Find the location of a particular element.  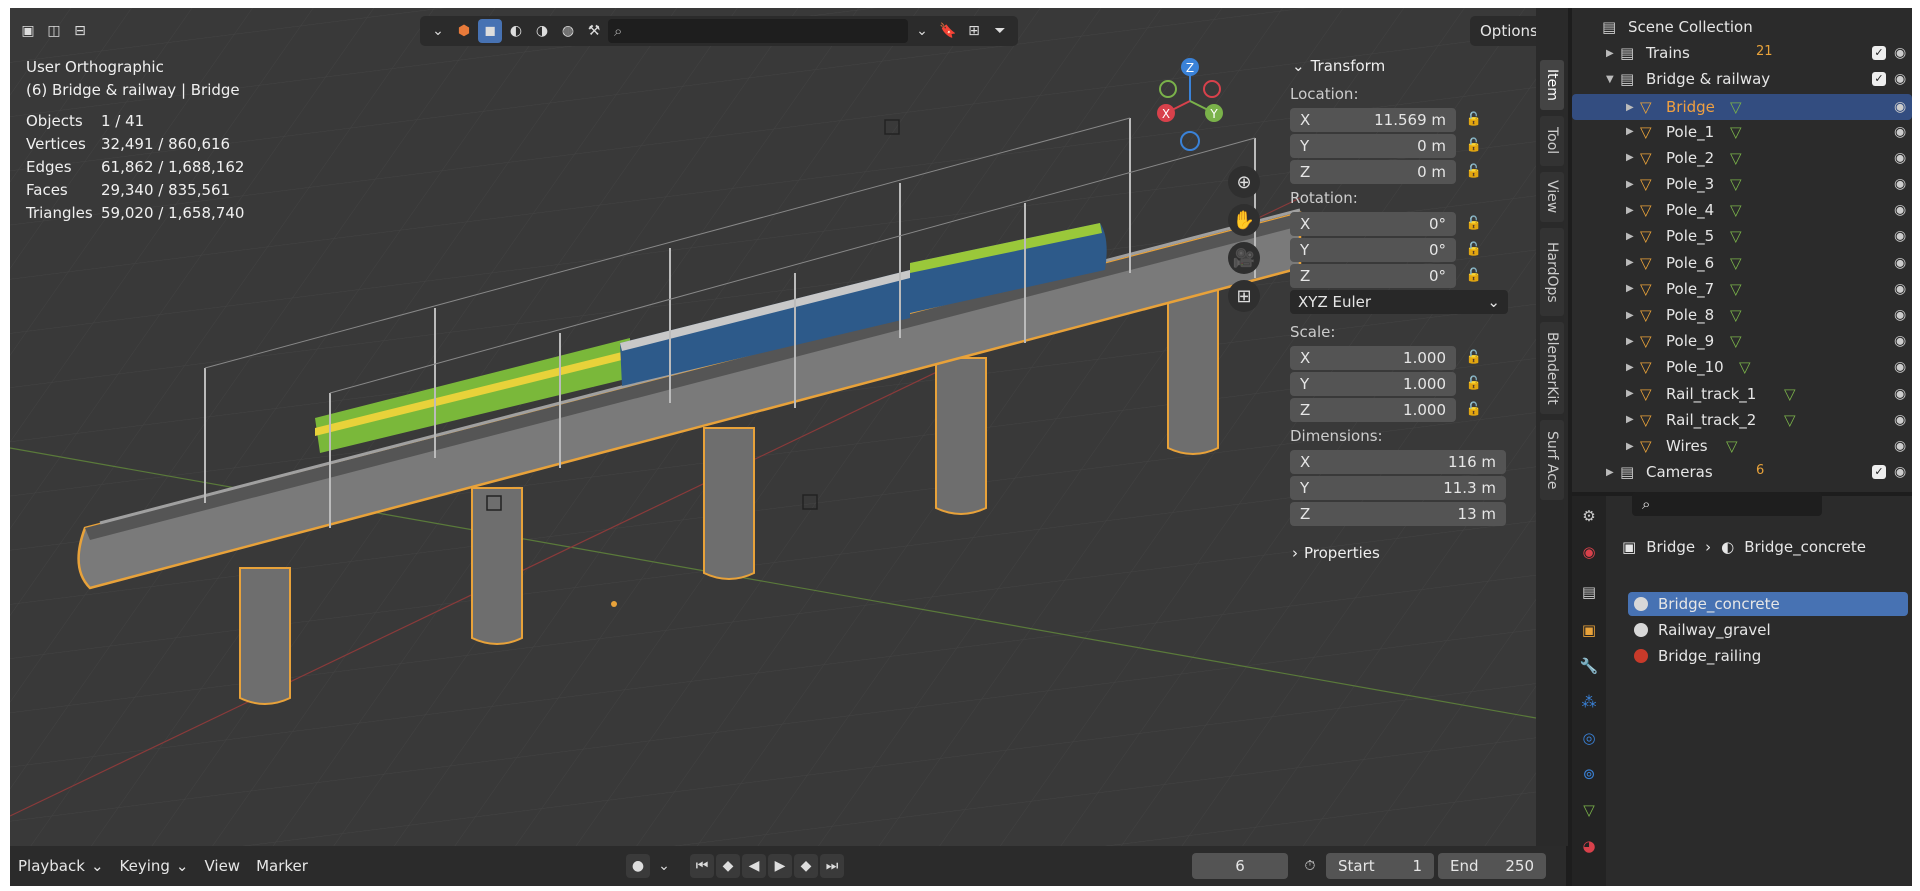

data-mesh-icon: ▽ is located at coordinates (1589, 810).